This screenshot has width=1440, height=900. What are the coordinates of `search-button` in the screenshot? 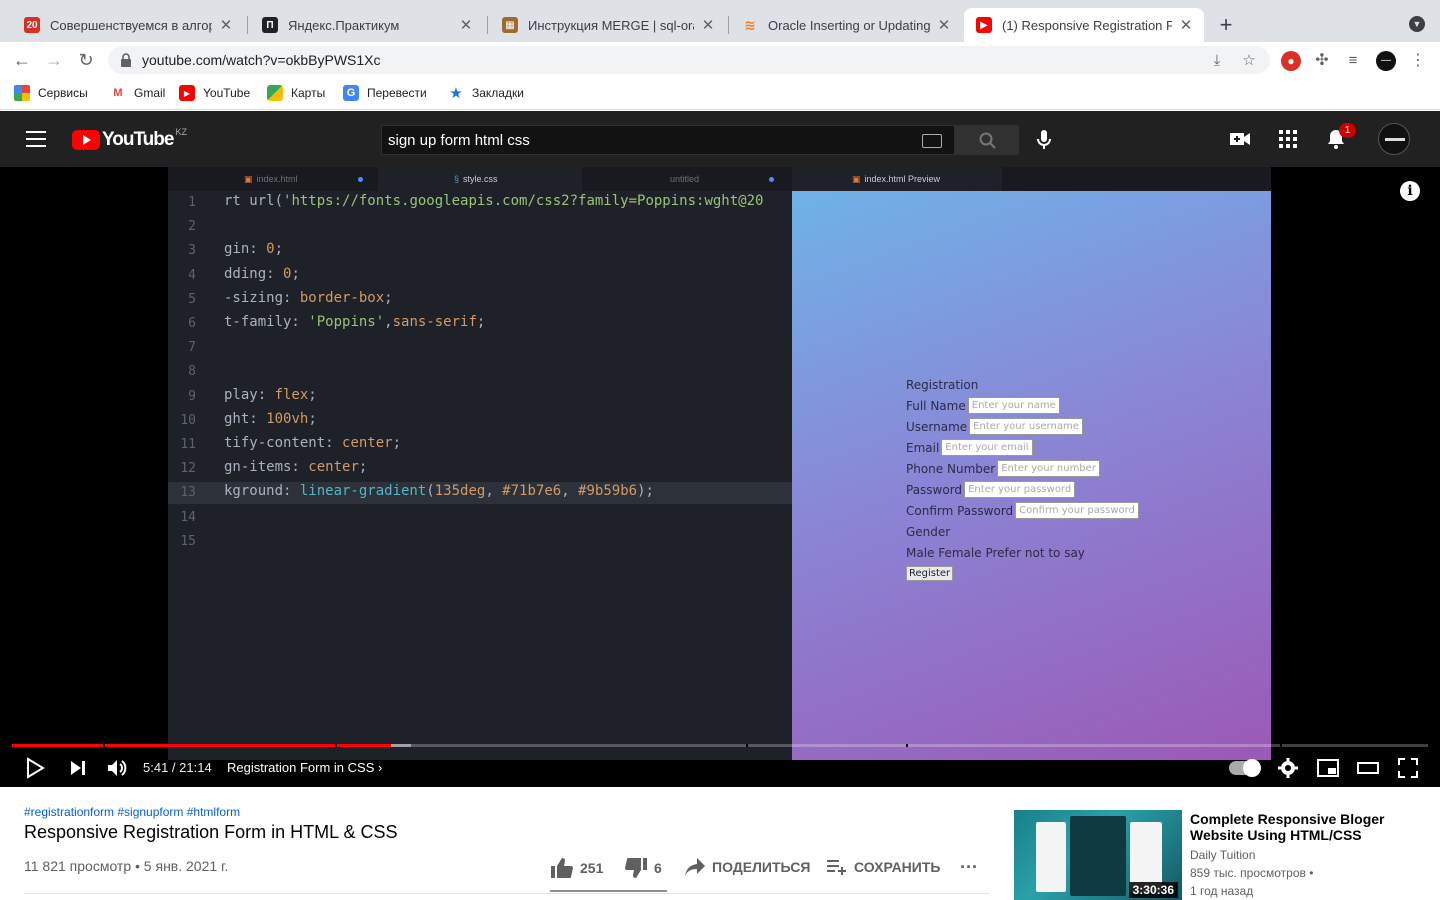 It's located at (987, 140).